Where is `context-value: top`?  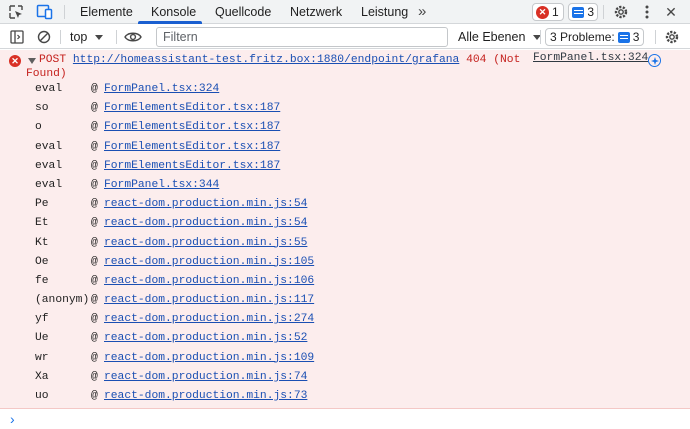 context-value: top is located at coordinates (79, 37).